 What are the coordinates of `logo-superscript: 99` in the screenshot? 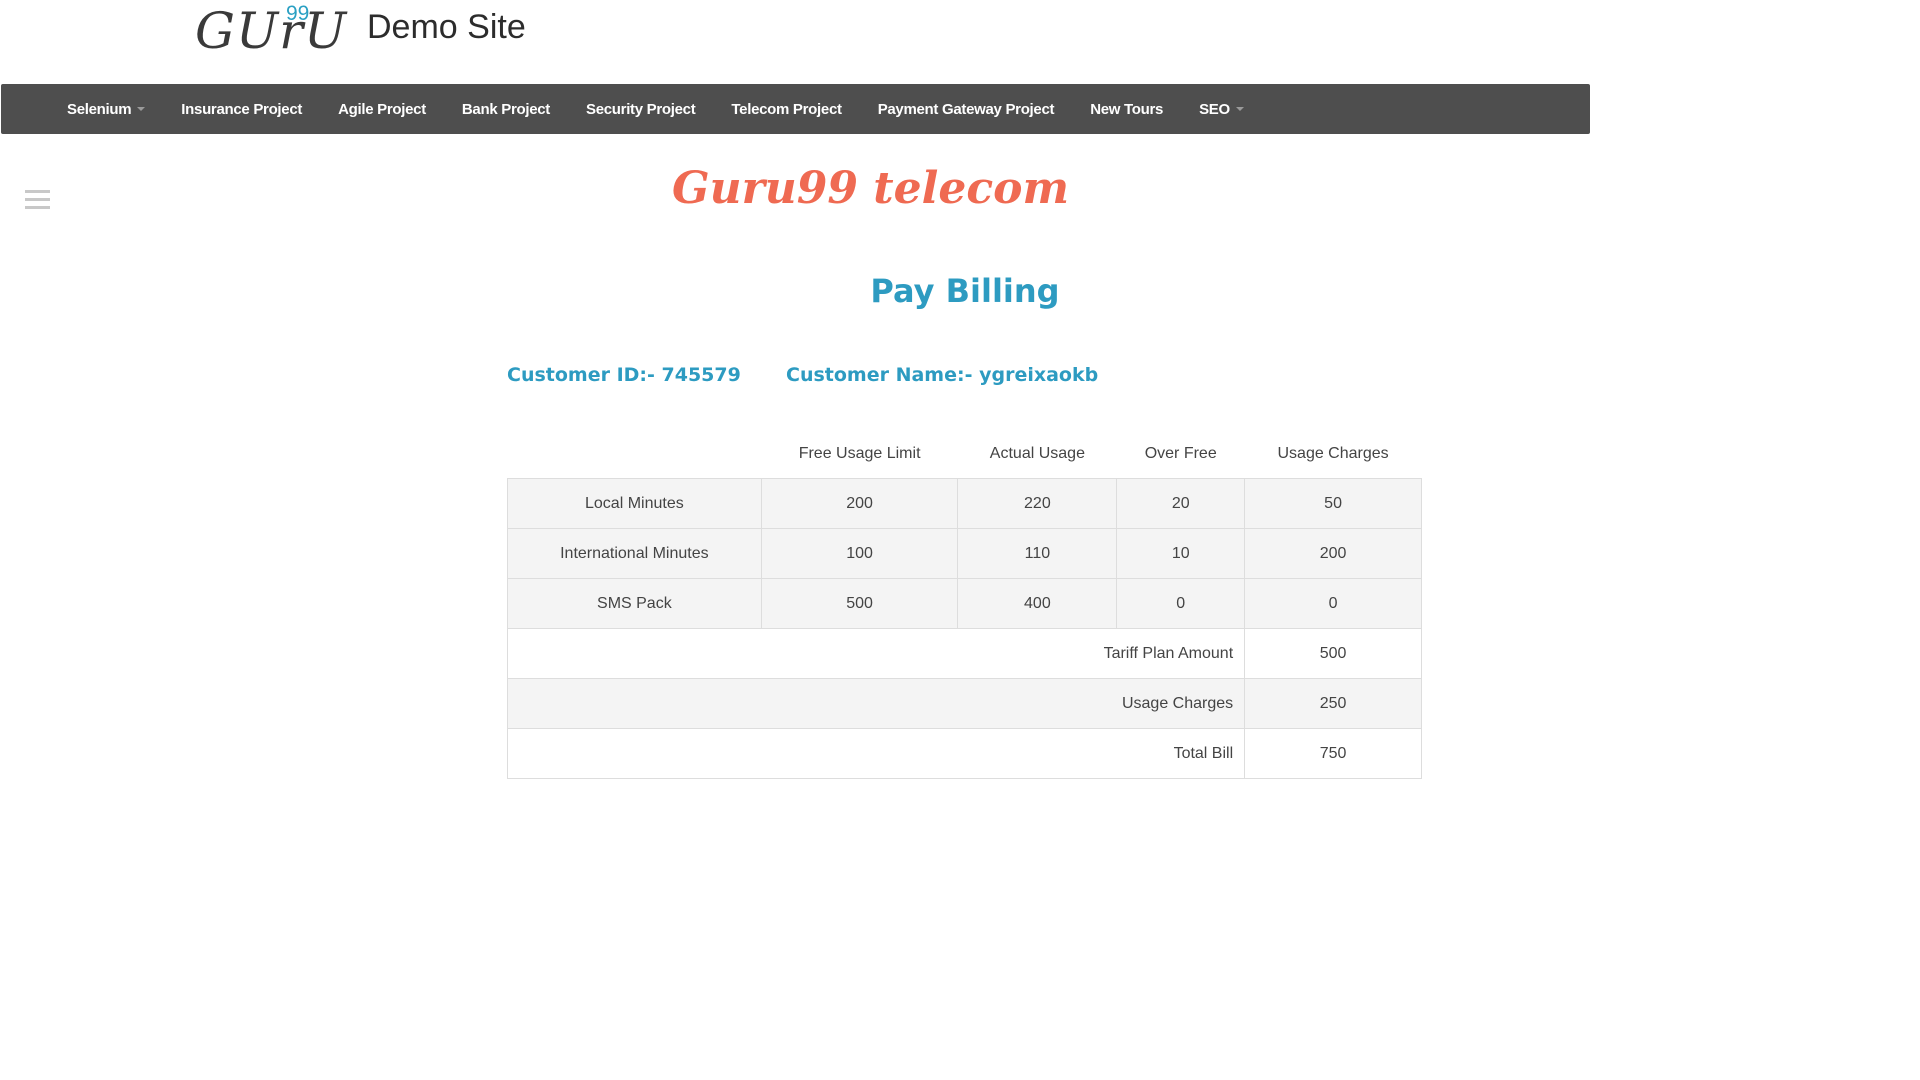 It's located at (298, 13).